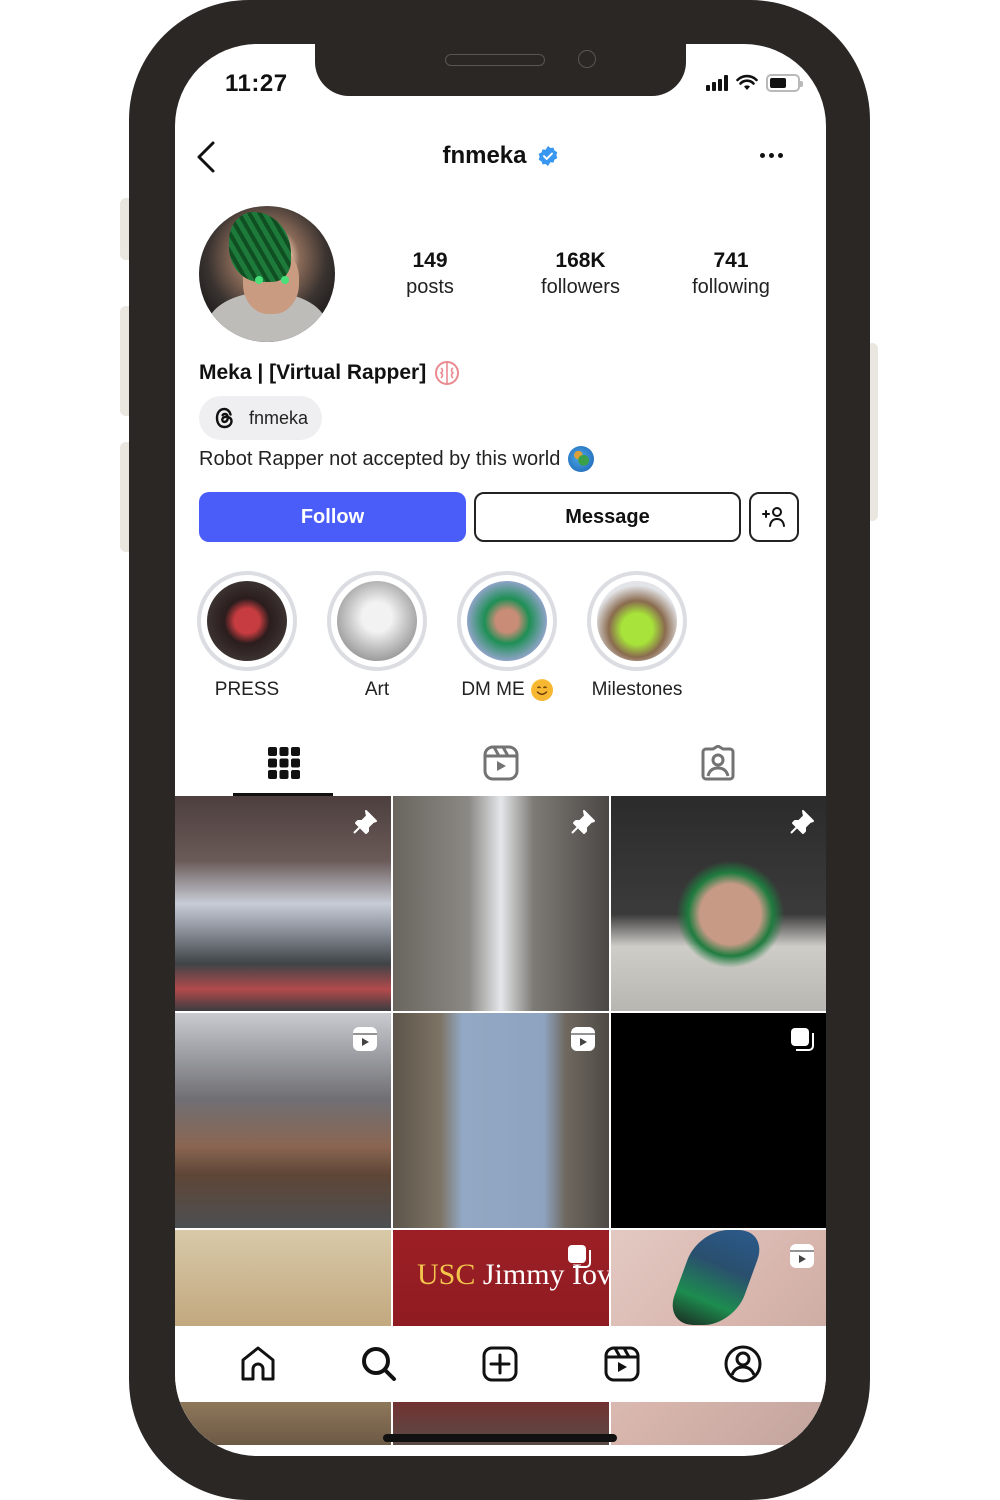 The width and height of the screenshot is (1000, 1500). I want to click on tab-tagged, so click(717, 763).